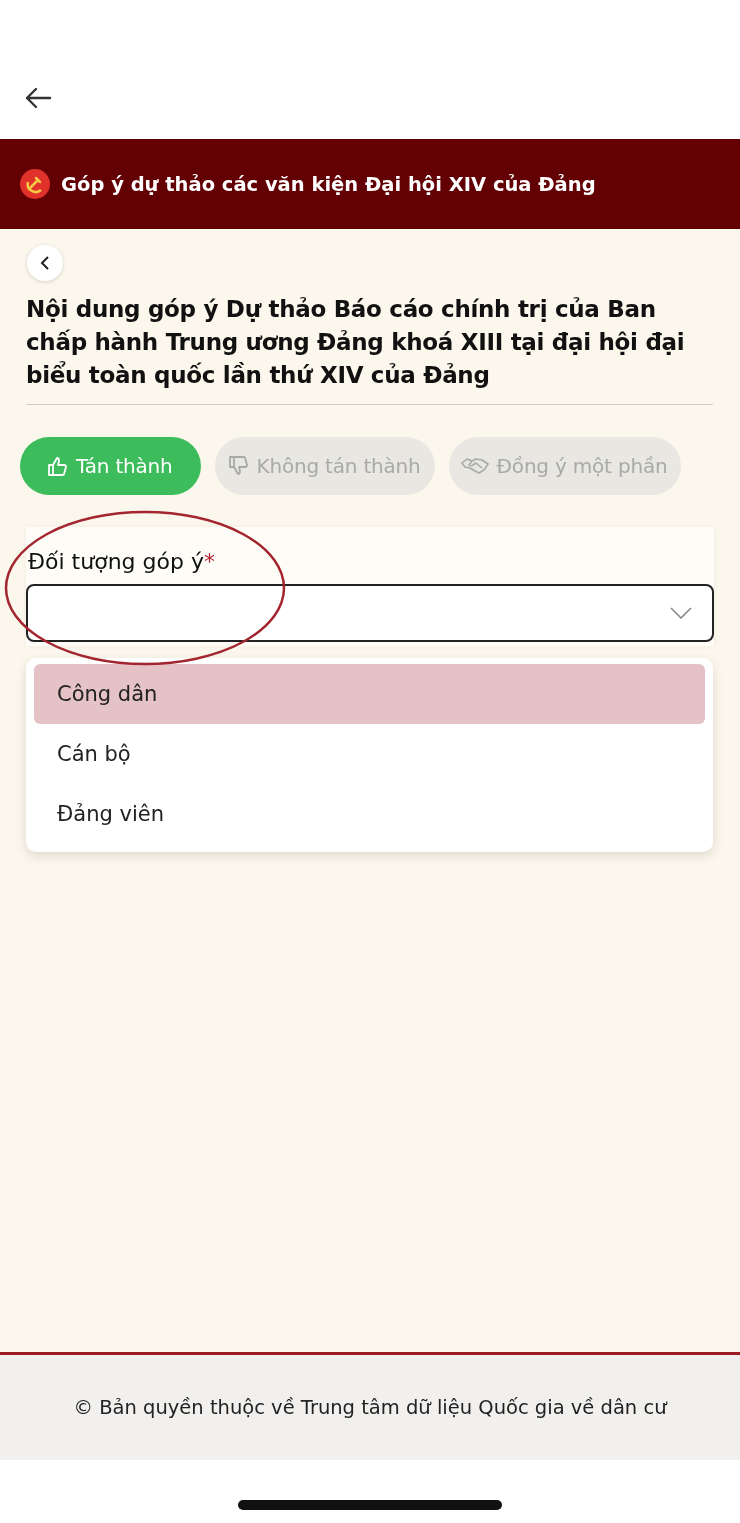 Image resolution: width=740 pixels, height=1523 pixels. I want to click on back-button, so click(45, 263).